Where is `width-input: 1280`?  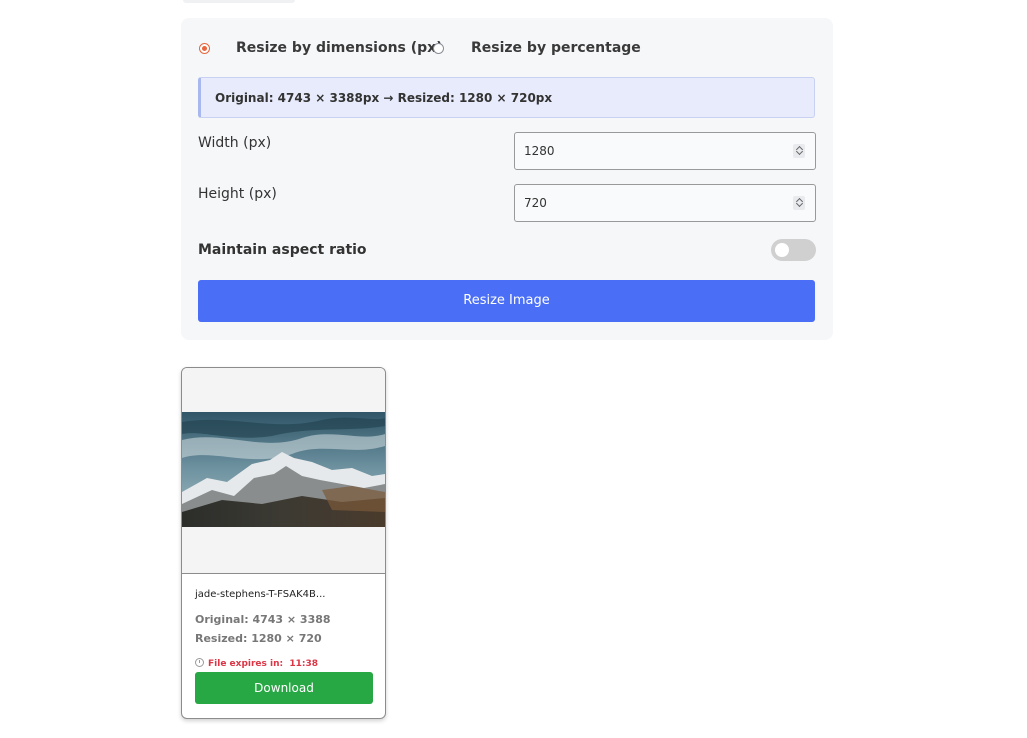 width-input: 1280 is located at coordinates (665, 151).